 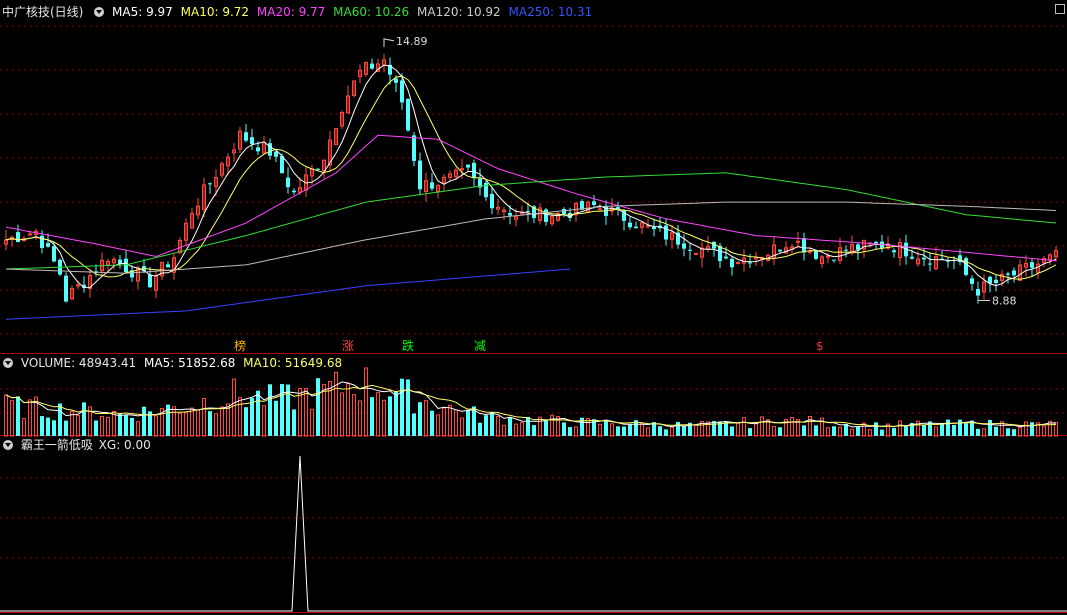 What do you see at coordinates (480, 346) in the screenshot?
I see `signal-marker: 减` at bounding box center [480, 346].